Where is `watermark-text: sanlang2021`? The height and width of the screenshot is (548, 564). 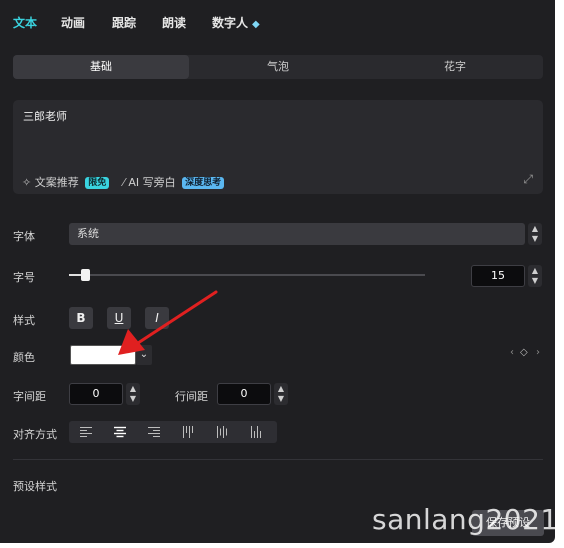 watermark-text: sanlang2021 is located at coordinates (465, 519).